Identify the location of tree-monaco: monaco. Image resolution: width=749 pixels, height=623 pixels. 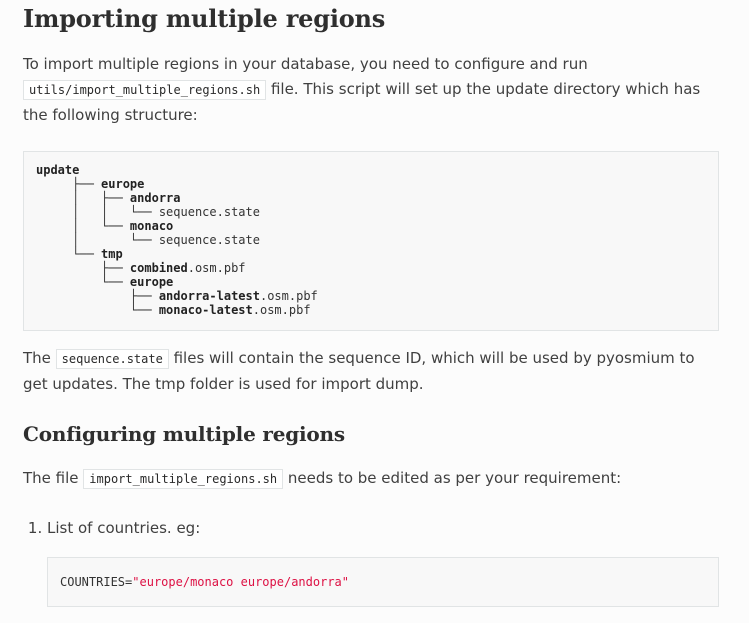
(151, 226).